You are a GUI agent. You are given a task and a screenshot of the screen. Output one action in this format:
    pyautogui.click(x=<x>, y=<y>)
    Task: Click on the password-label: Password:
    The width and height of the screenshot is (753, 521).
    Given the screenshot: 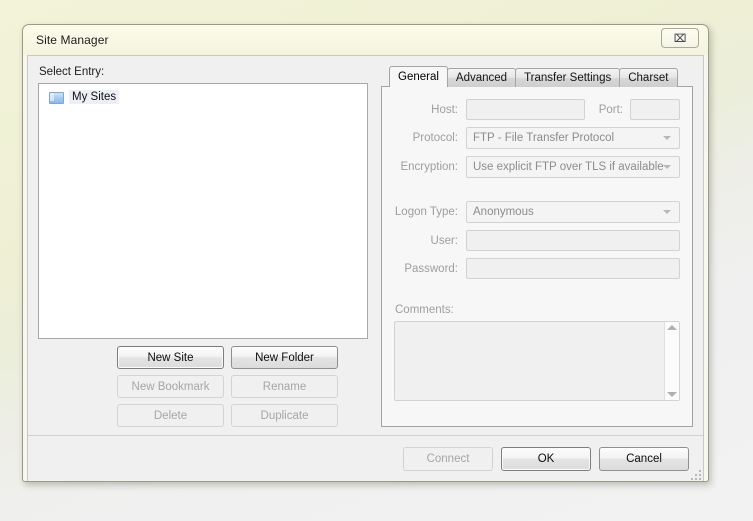 What is the action you would take?
    pyautogui.click(x=431, y=268)
    